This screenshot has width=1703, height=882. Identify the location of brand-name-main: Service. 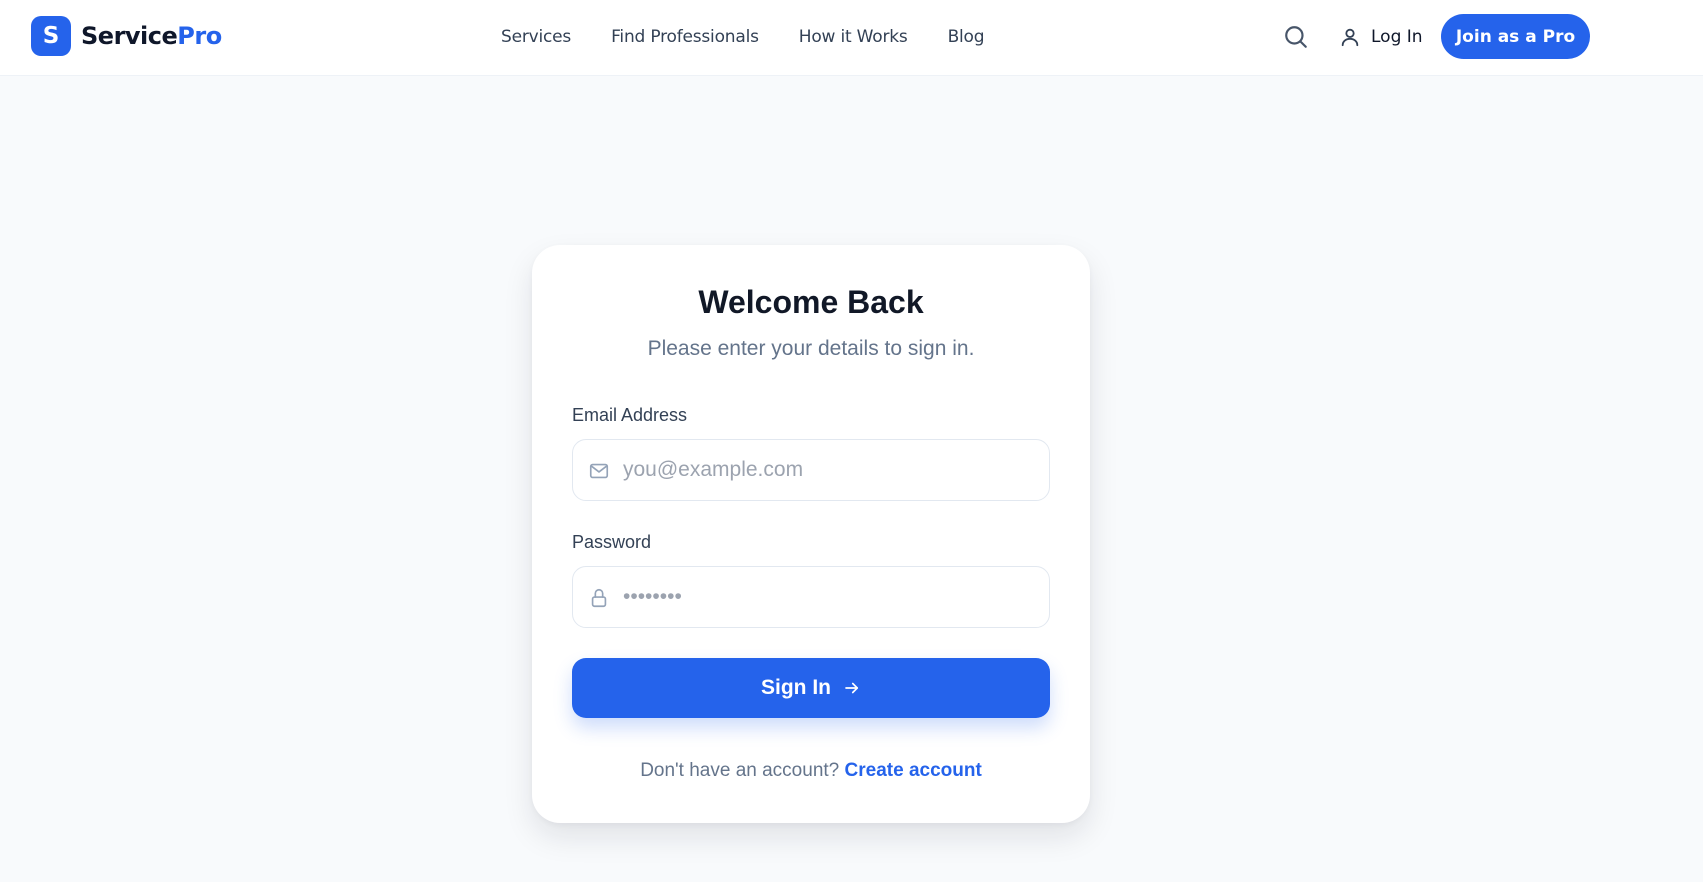
(129, 36).